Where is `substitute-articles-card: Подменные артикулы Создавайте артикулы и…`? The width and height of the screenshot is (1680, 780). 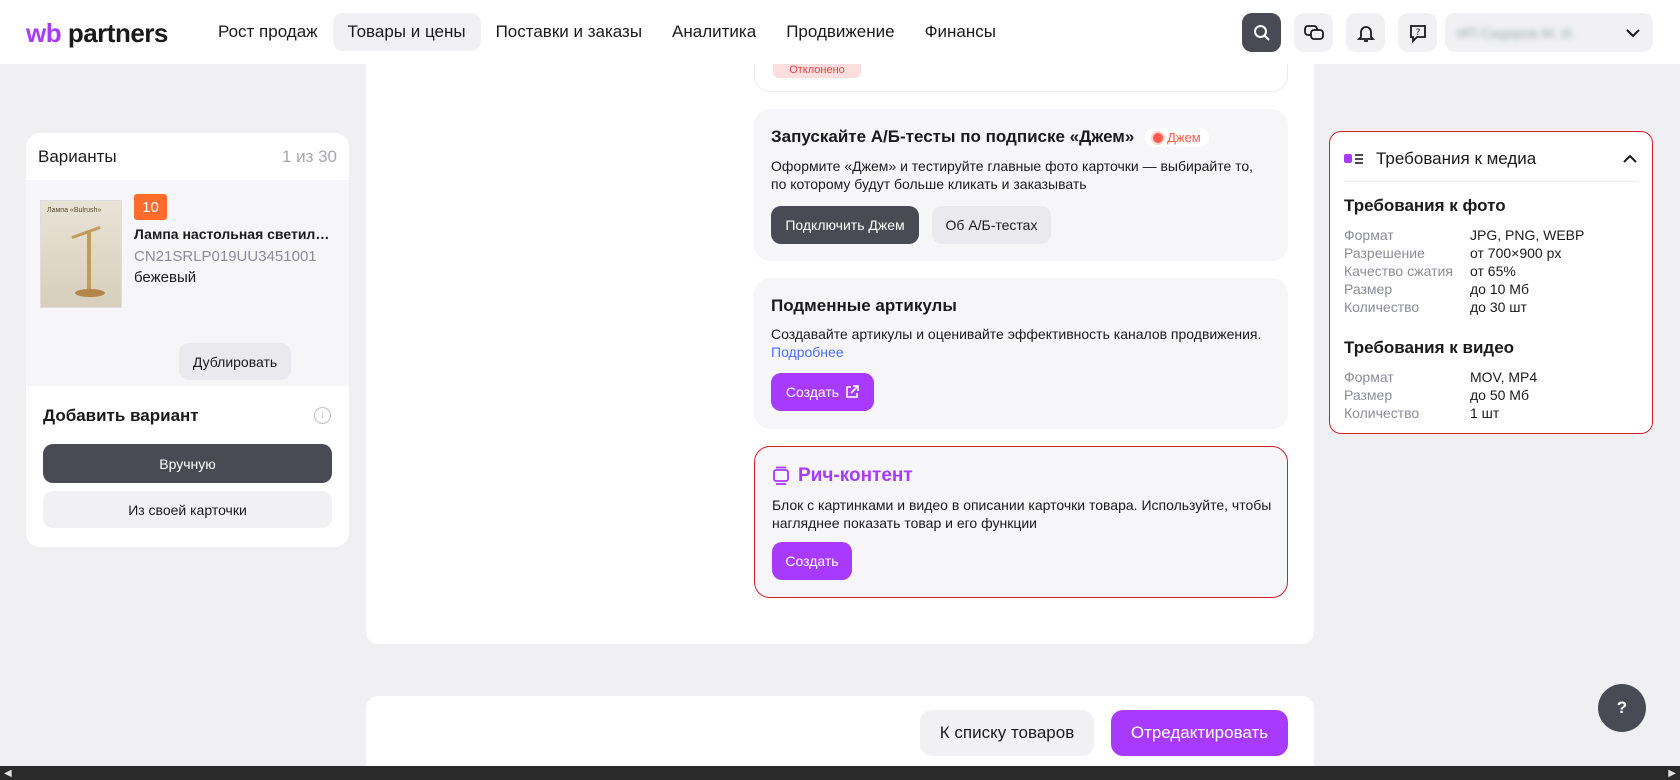
substitute-articles-card: Подменные артикулы Создавайте артикулы и… is located at coordinates (1021, 353).